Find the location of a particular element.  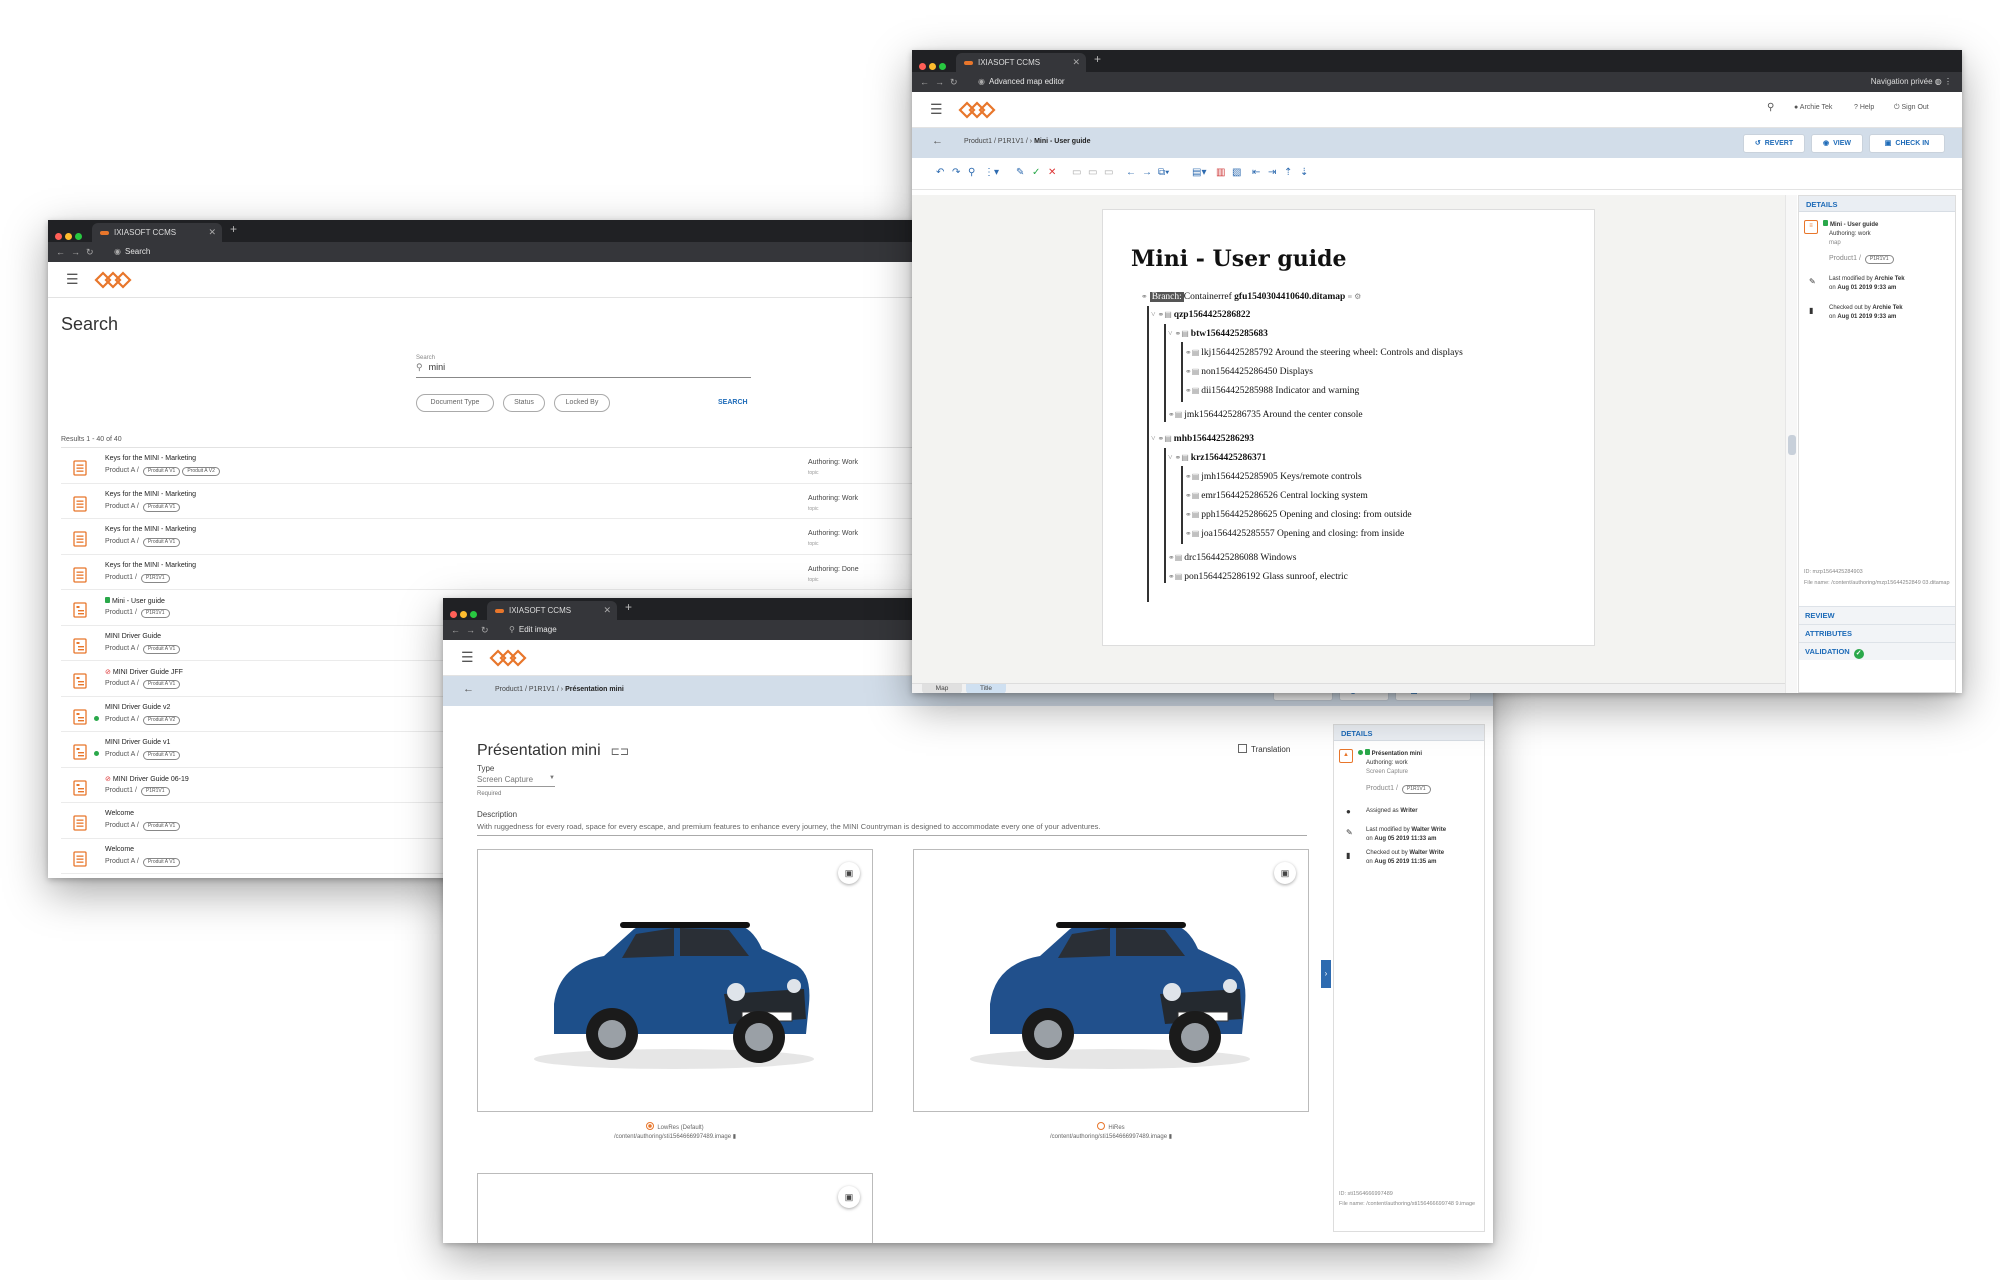

result-title: ⊘ MINI Driver Guide JFF is located at coordinates (144, 672).